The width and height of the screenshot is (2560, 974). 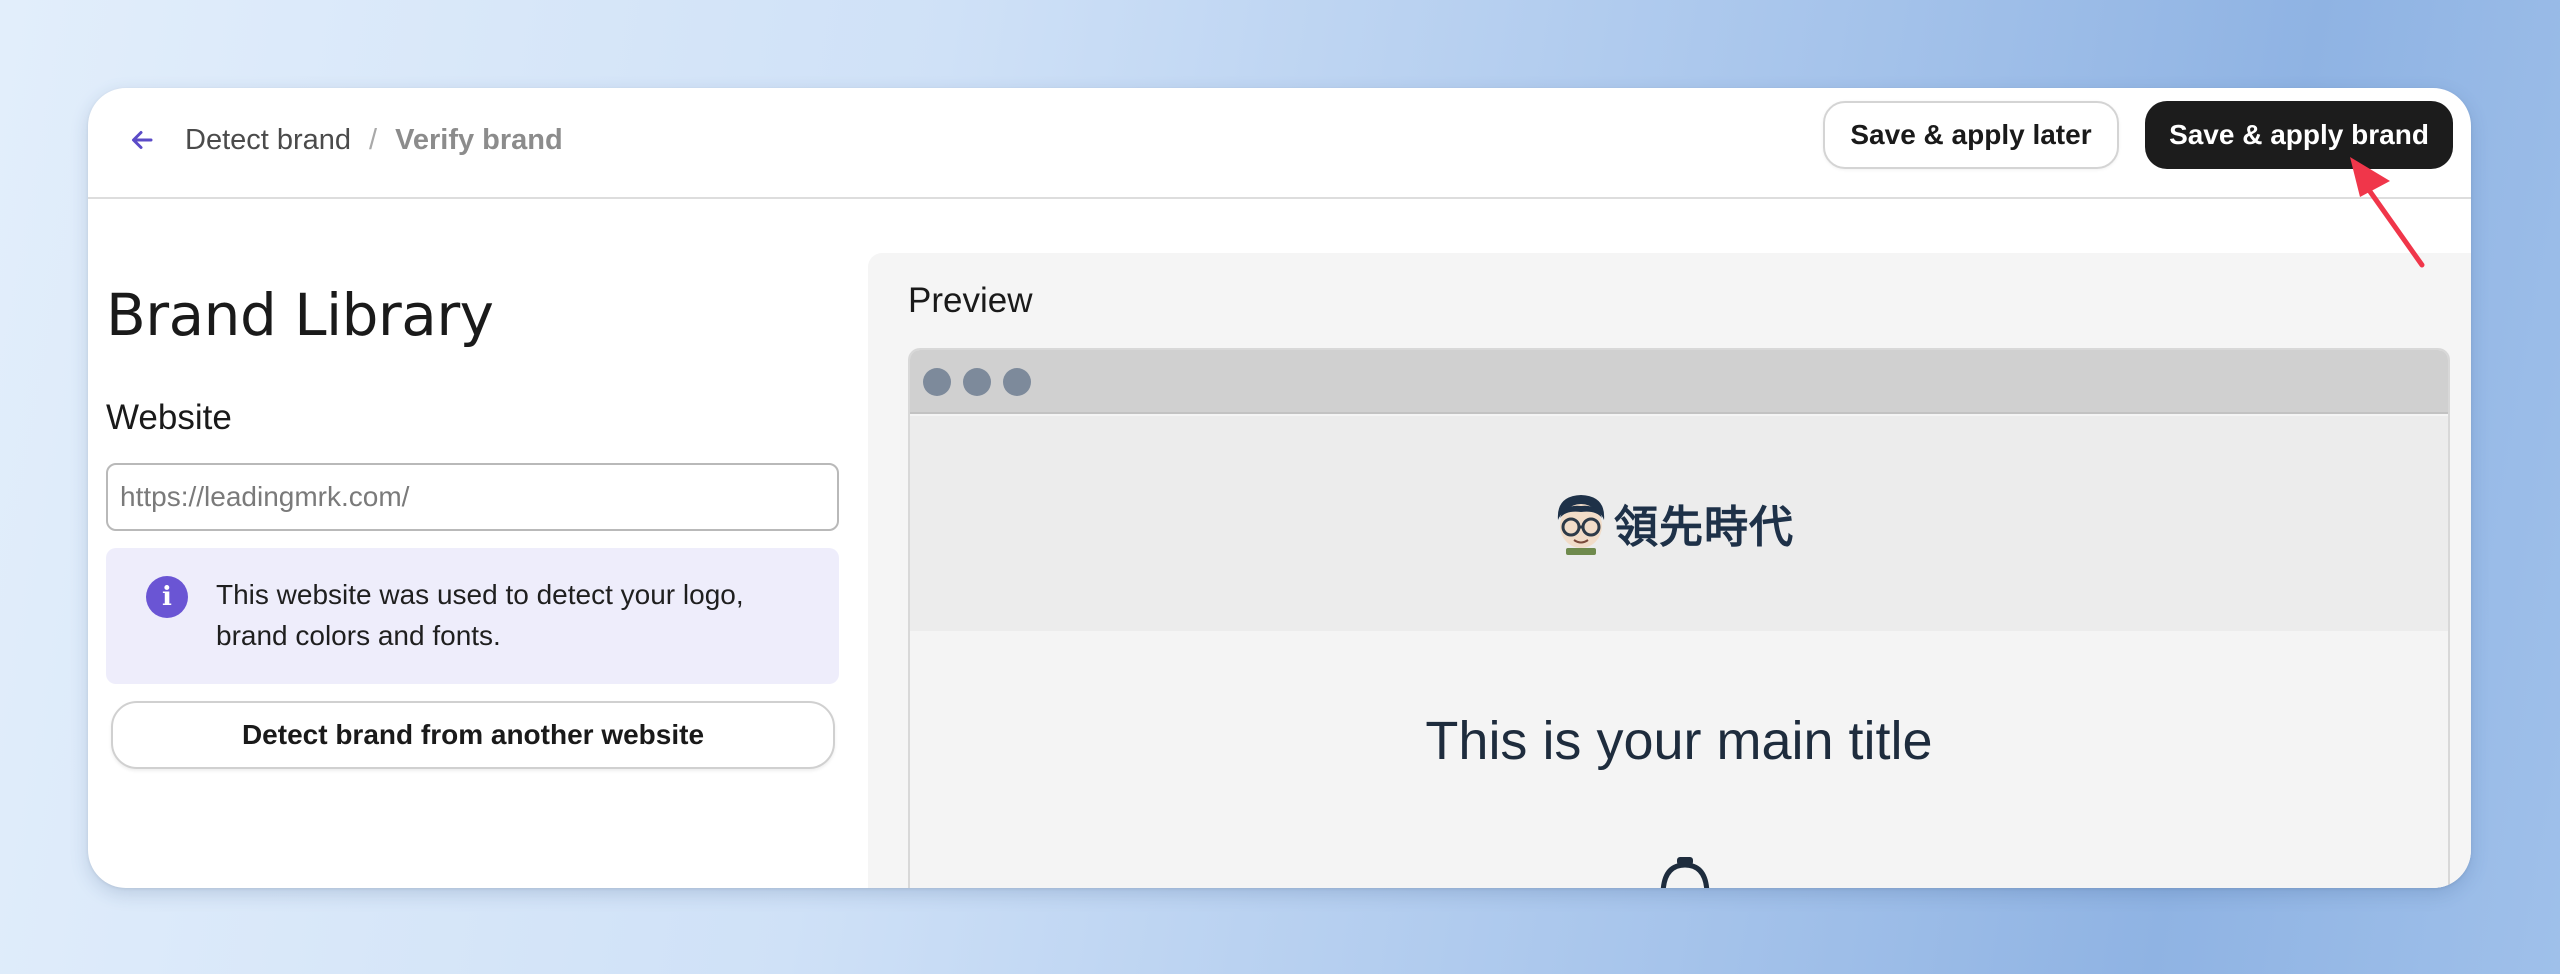 I want to click on browser-bar, so click(x=1679, y=382).